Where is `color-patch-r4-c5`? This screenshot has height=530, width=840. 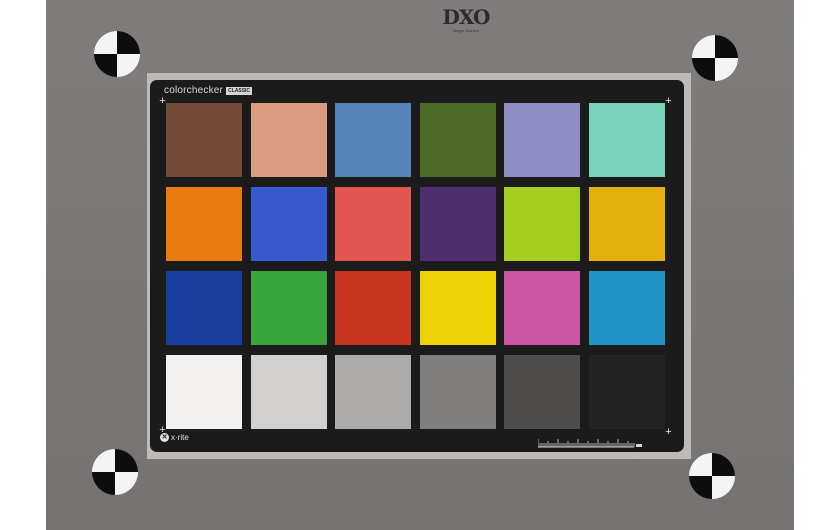 color-patch-r4-c5 is located at coordinates (542, 392).